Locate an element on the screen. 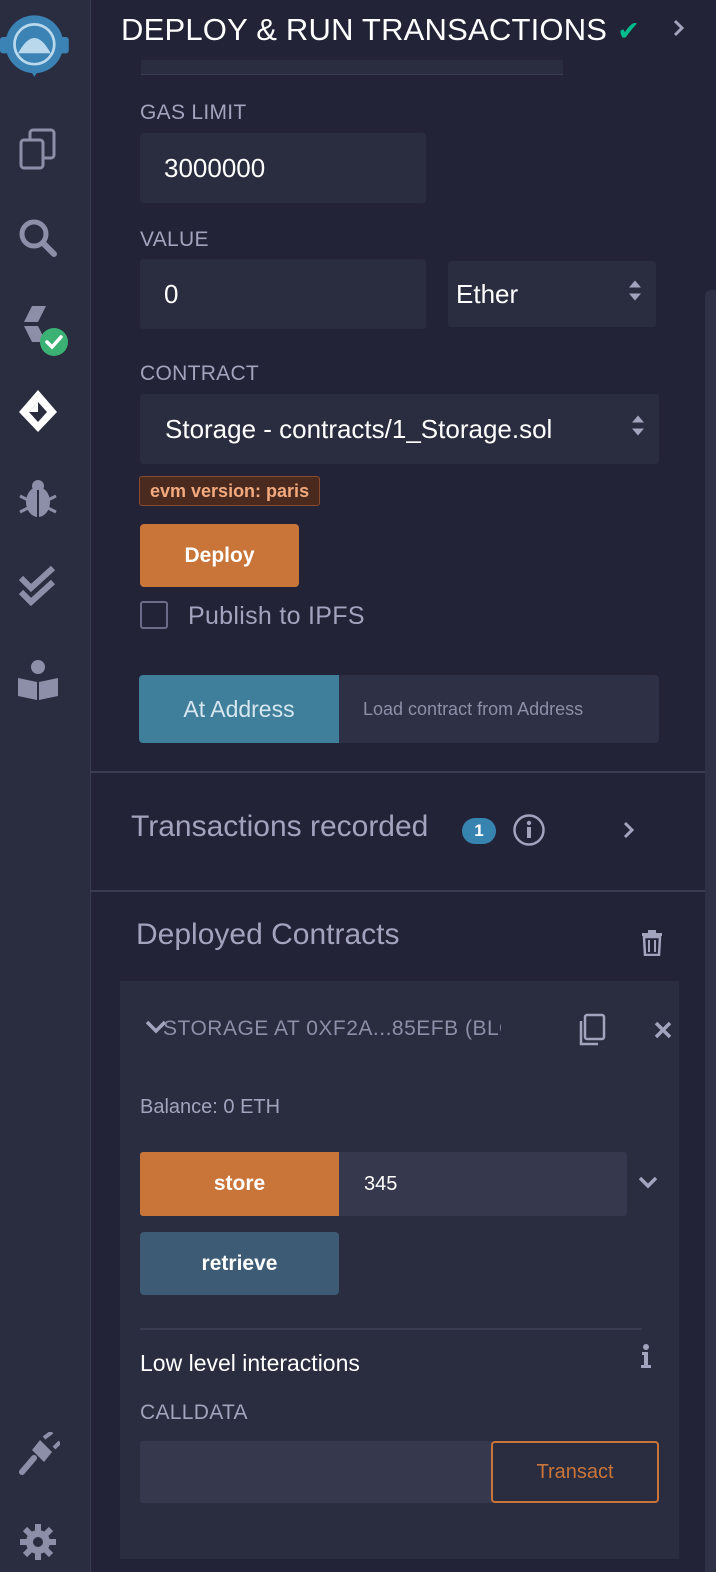 This screenshot has width=716, height=1572. card-divider is located at coordinates (391, 1329).